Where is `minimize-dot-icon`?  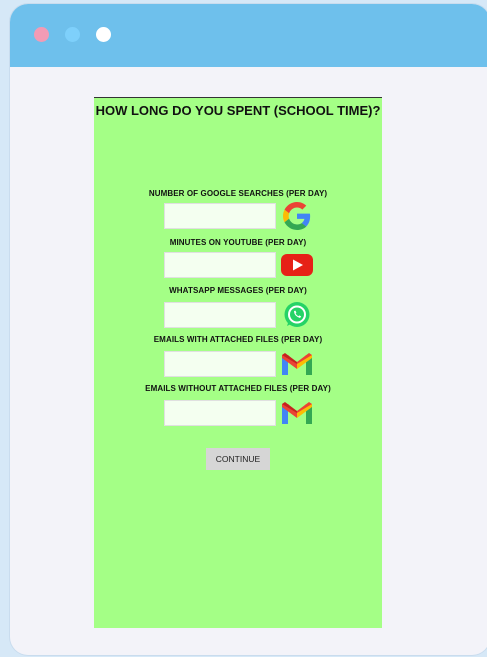 minimize-dot-icon is located at coordinates (72, 34).